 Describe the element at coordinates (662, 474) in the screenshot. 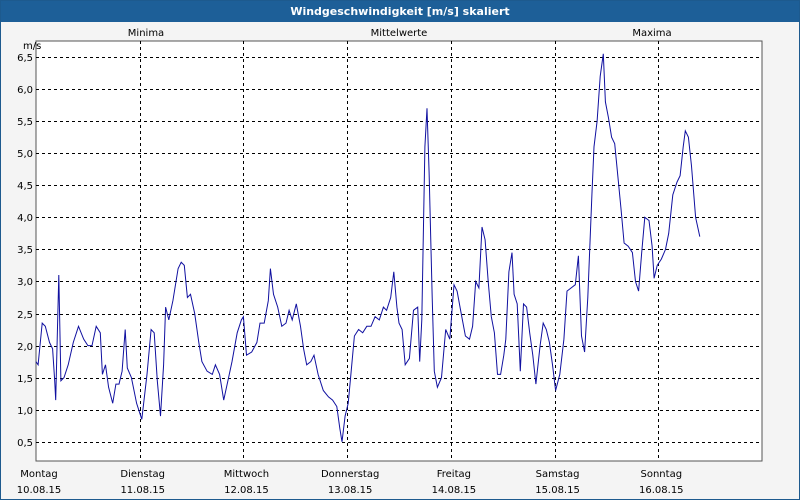

I see `x-tick-day: Sonntag` at that location.